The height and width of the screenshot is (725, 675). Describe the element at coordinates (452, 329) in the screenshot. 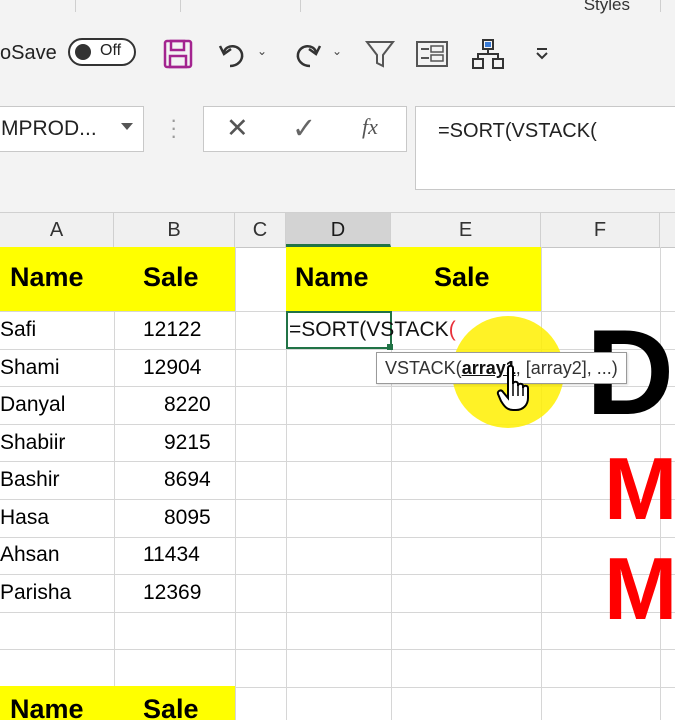

I see `active-cell-open-paren: (` at that location.